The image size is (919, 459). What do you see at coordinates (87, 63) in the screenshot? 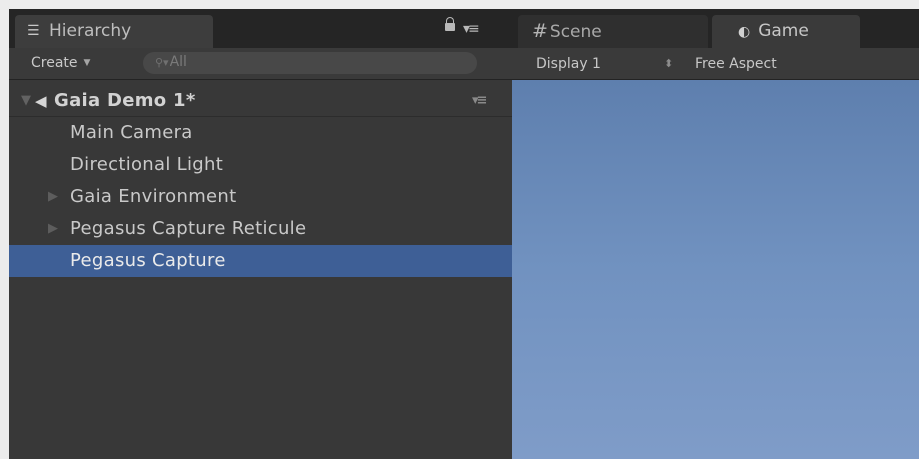
I see `dropdown-arrow-icon: ▼` at bounding box center [87, 63].